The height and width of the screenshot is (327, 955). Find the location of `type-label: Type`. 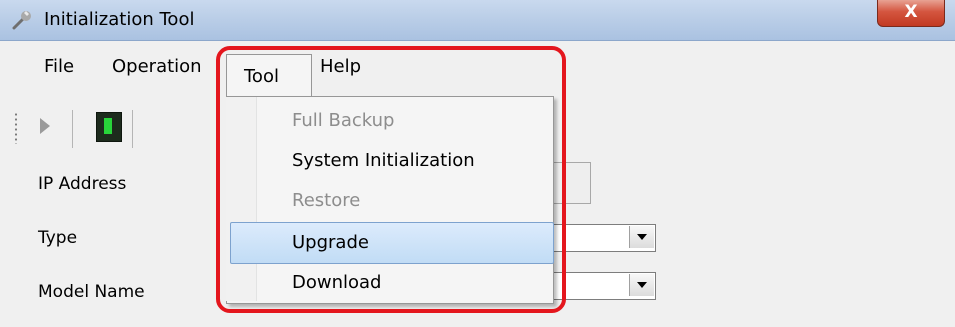

type-label: Type is located at coordinates (58, 238).